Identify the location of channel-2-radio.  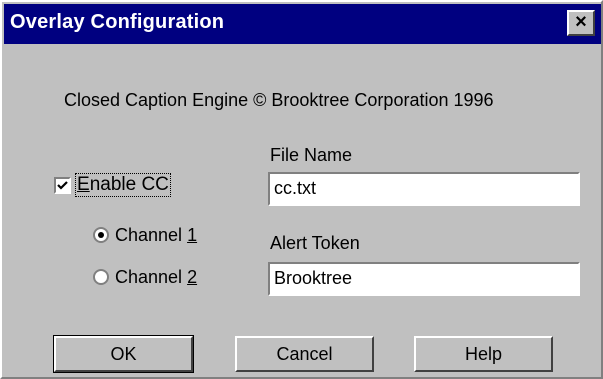
(101, 277).